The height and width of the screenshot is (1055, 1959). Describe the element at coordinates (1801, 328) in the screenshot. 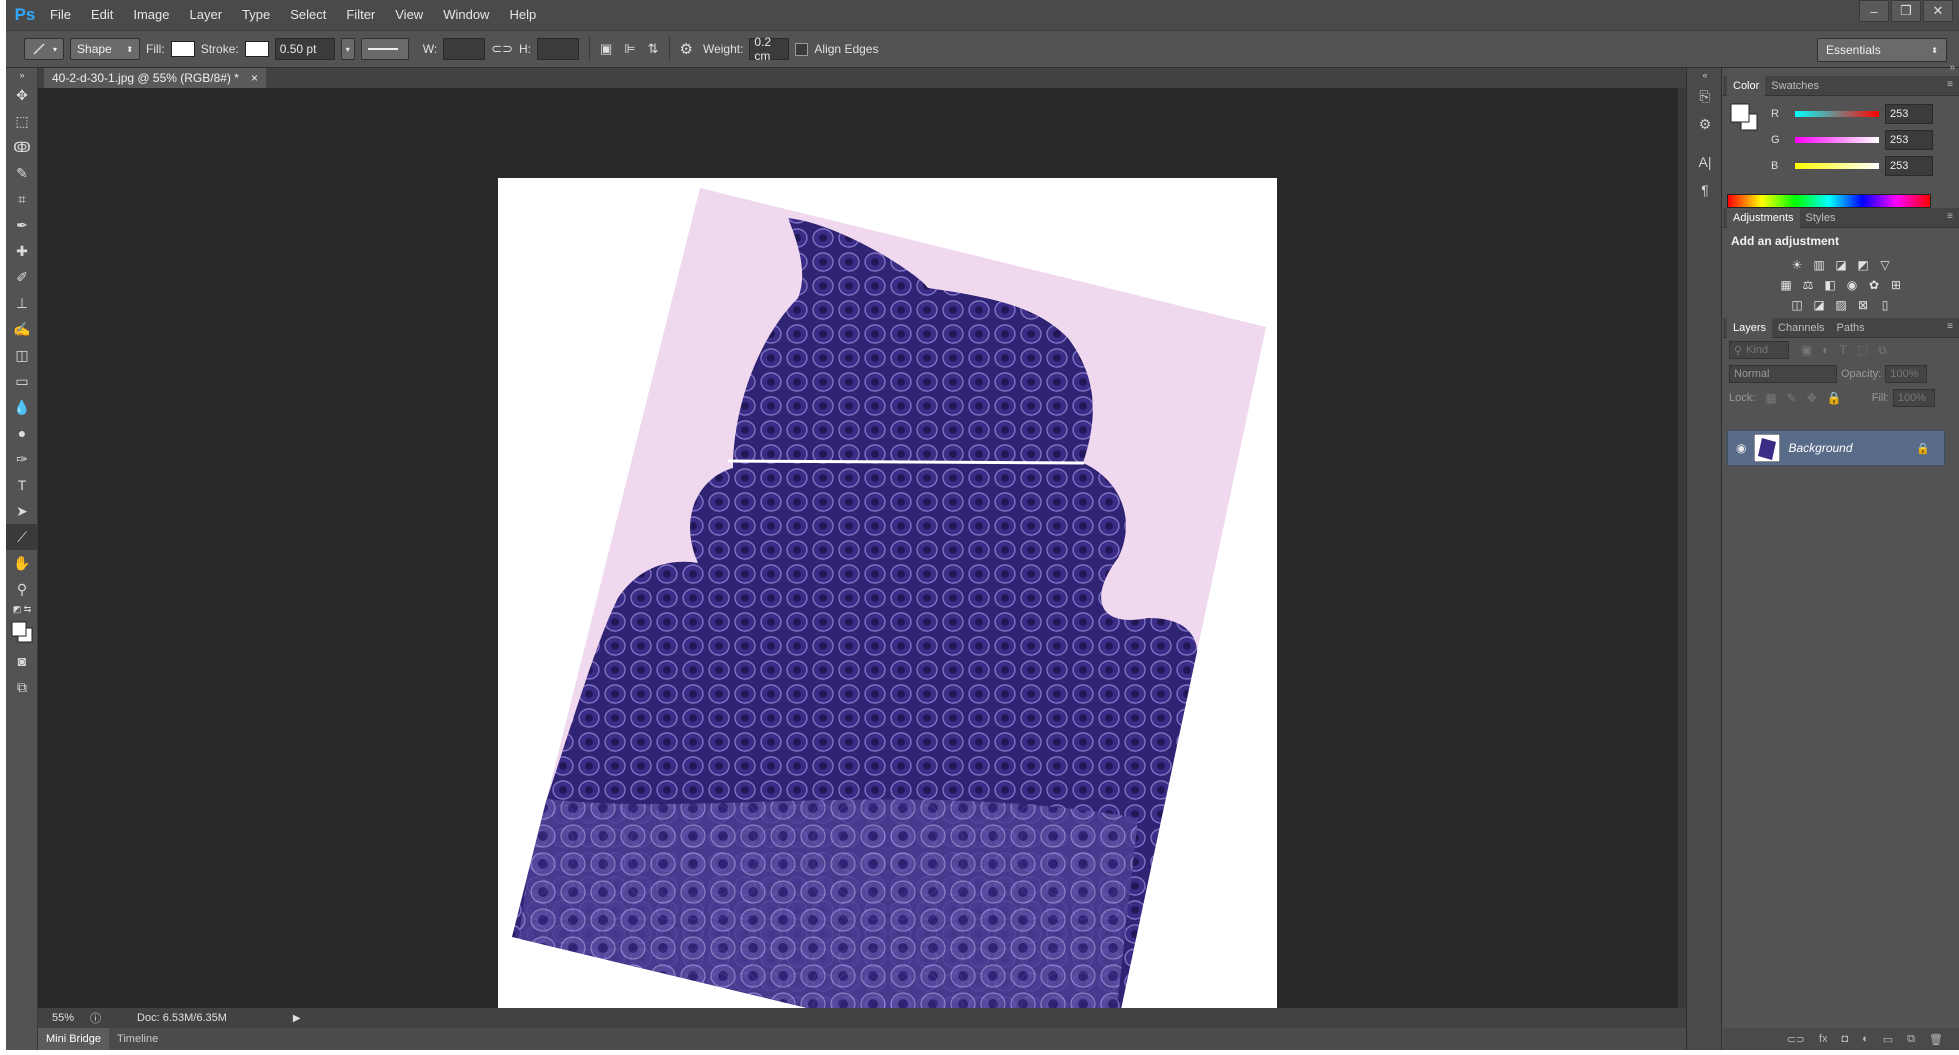

I see `tab-channels: Channels` at that location.